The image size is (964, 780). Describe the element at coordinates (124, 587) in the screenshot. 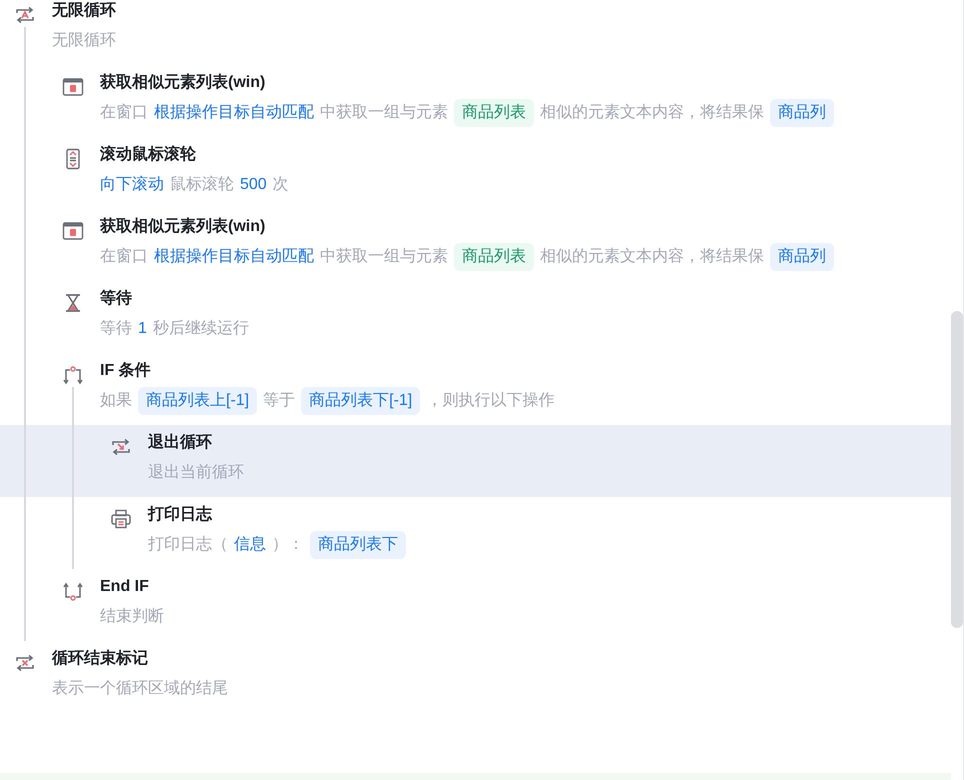

I see `step-title: End IF` at that location.